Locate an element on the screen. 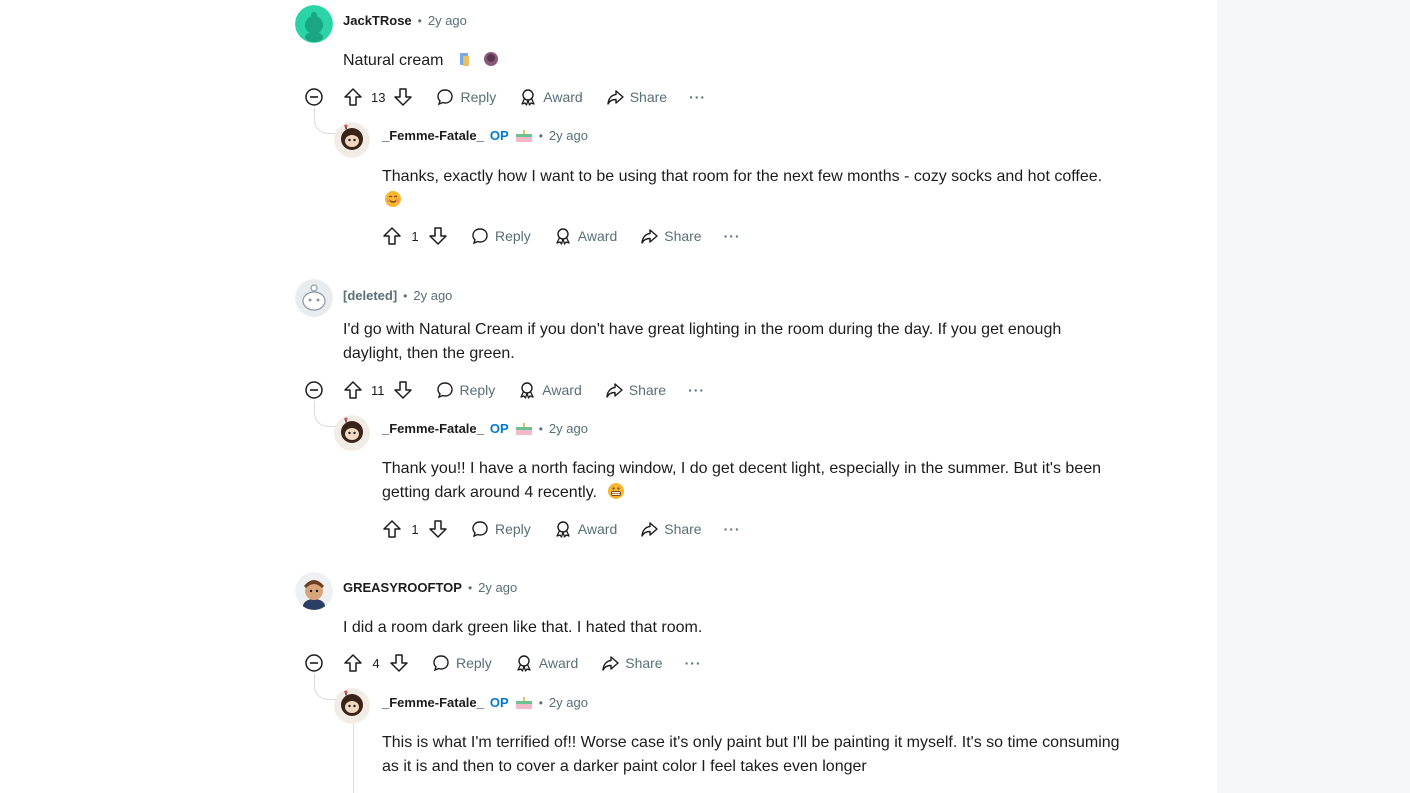 The image size is (1410, 793). author-name: GREASYROOFTOP is located at coordinates (402, 588).